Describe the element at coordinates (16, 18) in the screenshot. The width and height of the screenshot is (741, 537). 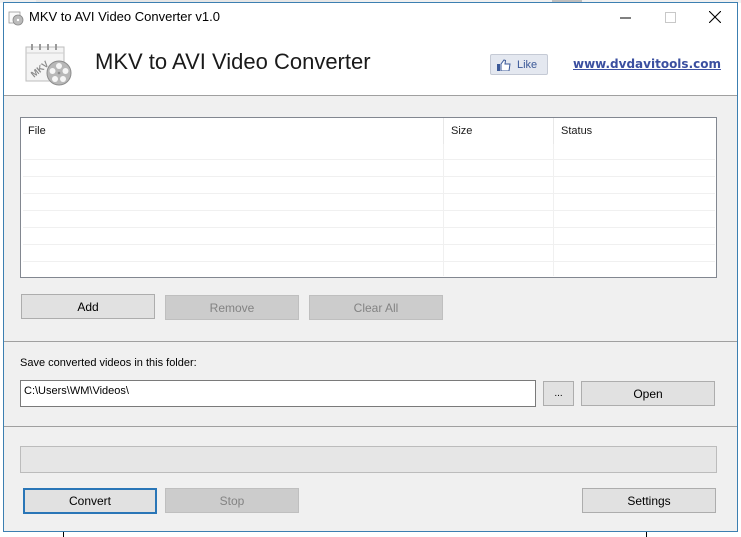
I see `app-icon` at that location.